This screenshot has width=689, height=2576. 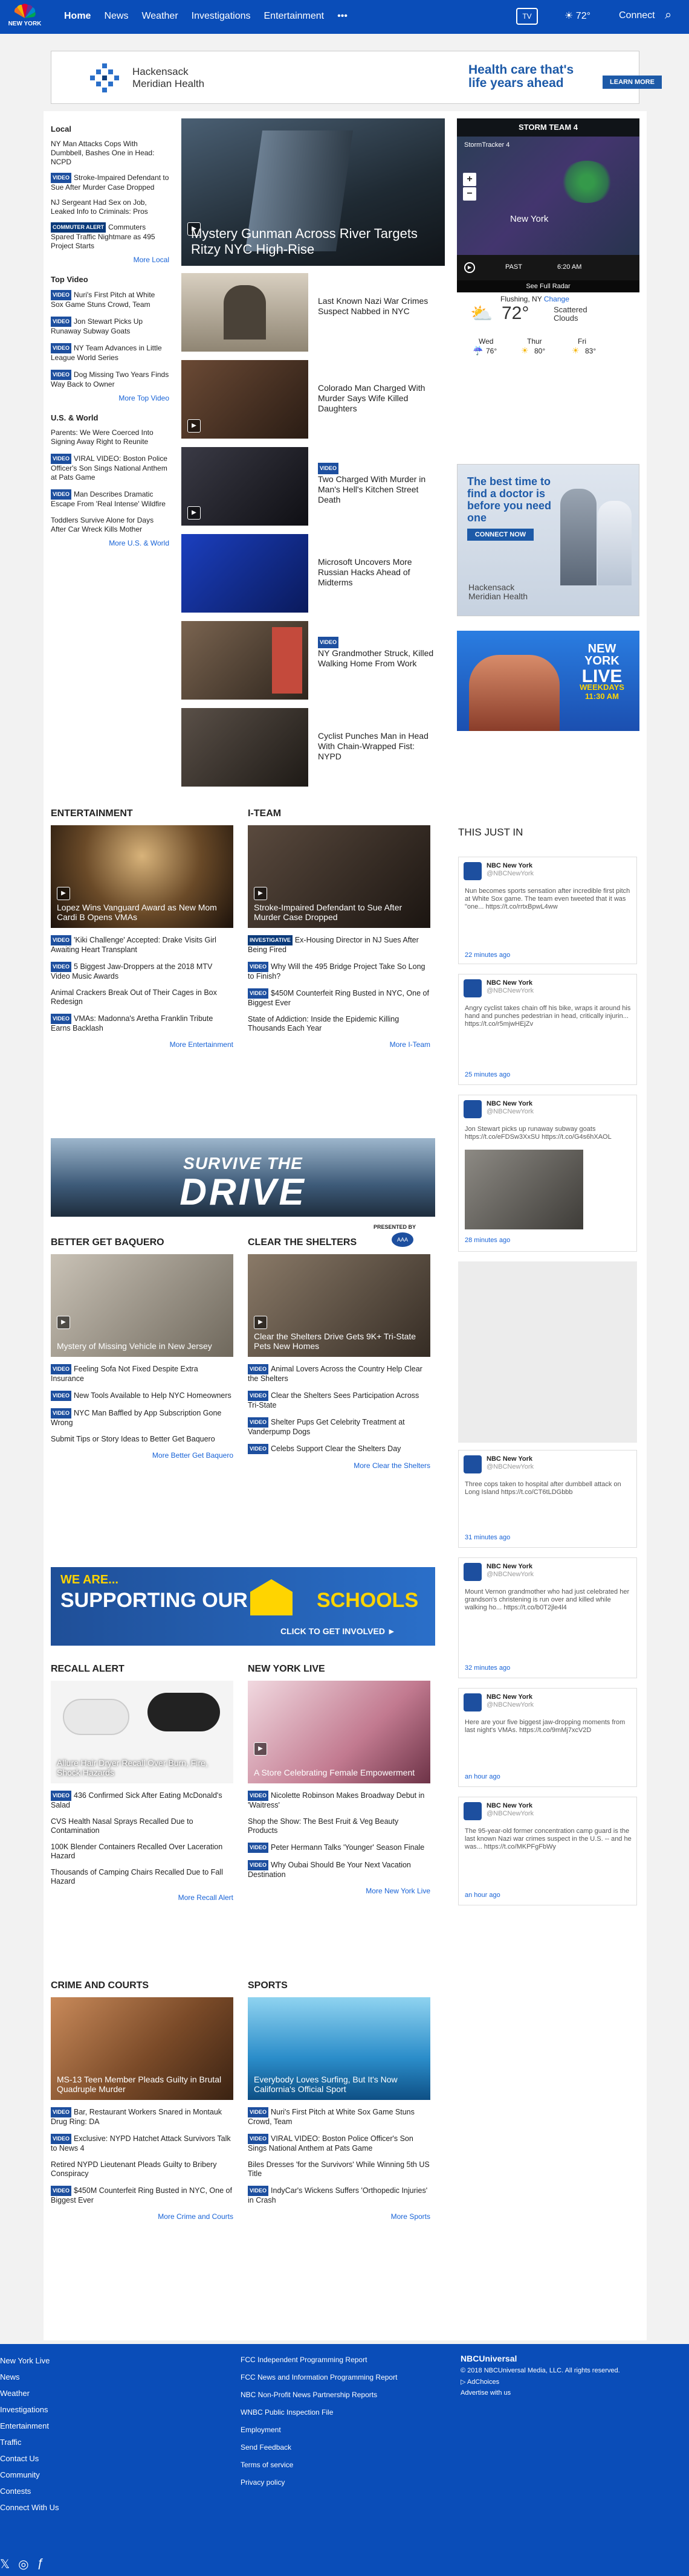 I want to click on nav-home: Home, so click(x=77, y=16).